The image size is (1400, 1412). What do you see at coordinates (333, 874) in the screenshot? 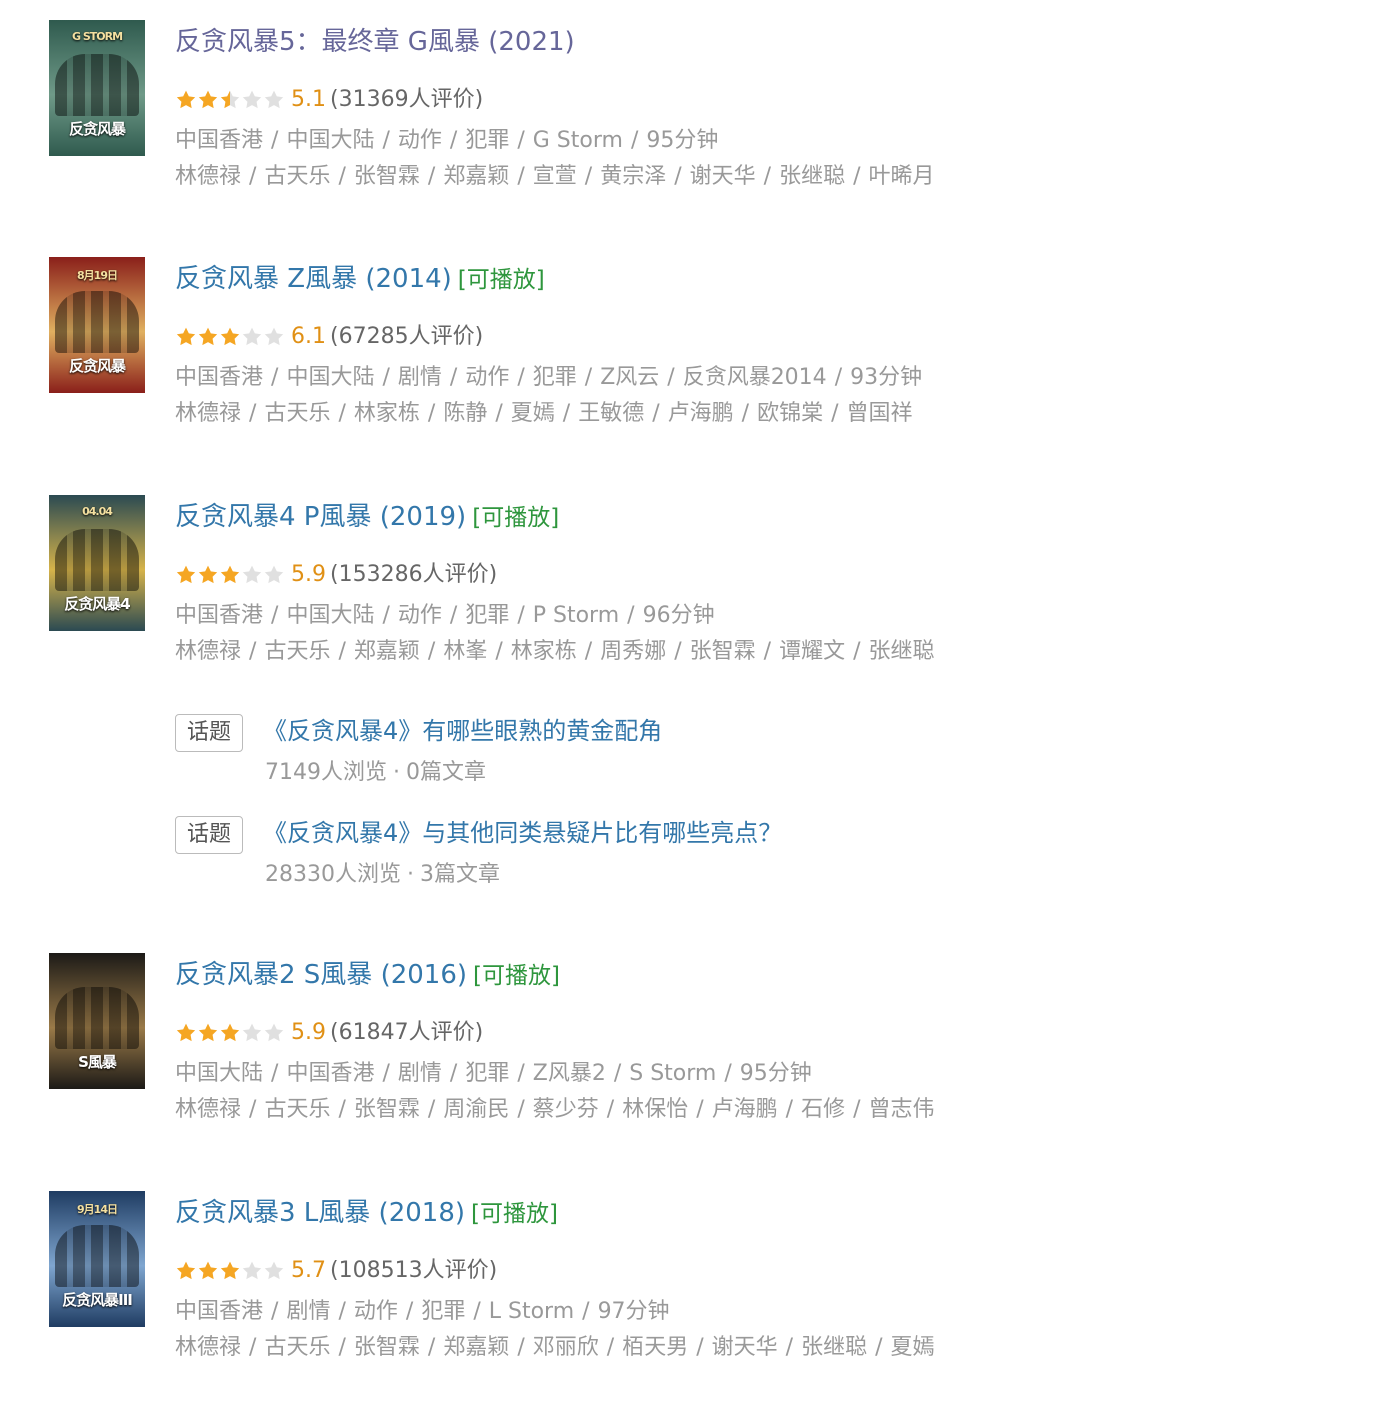
I see `topic-views: 28330人浏览` at bounding box center [333, 874].